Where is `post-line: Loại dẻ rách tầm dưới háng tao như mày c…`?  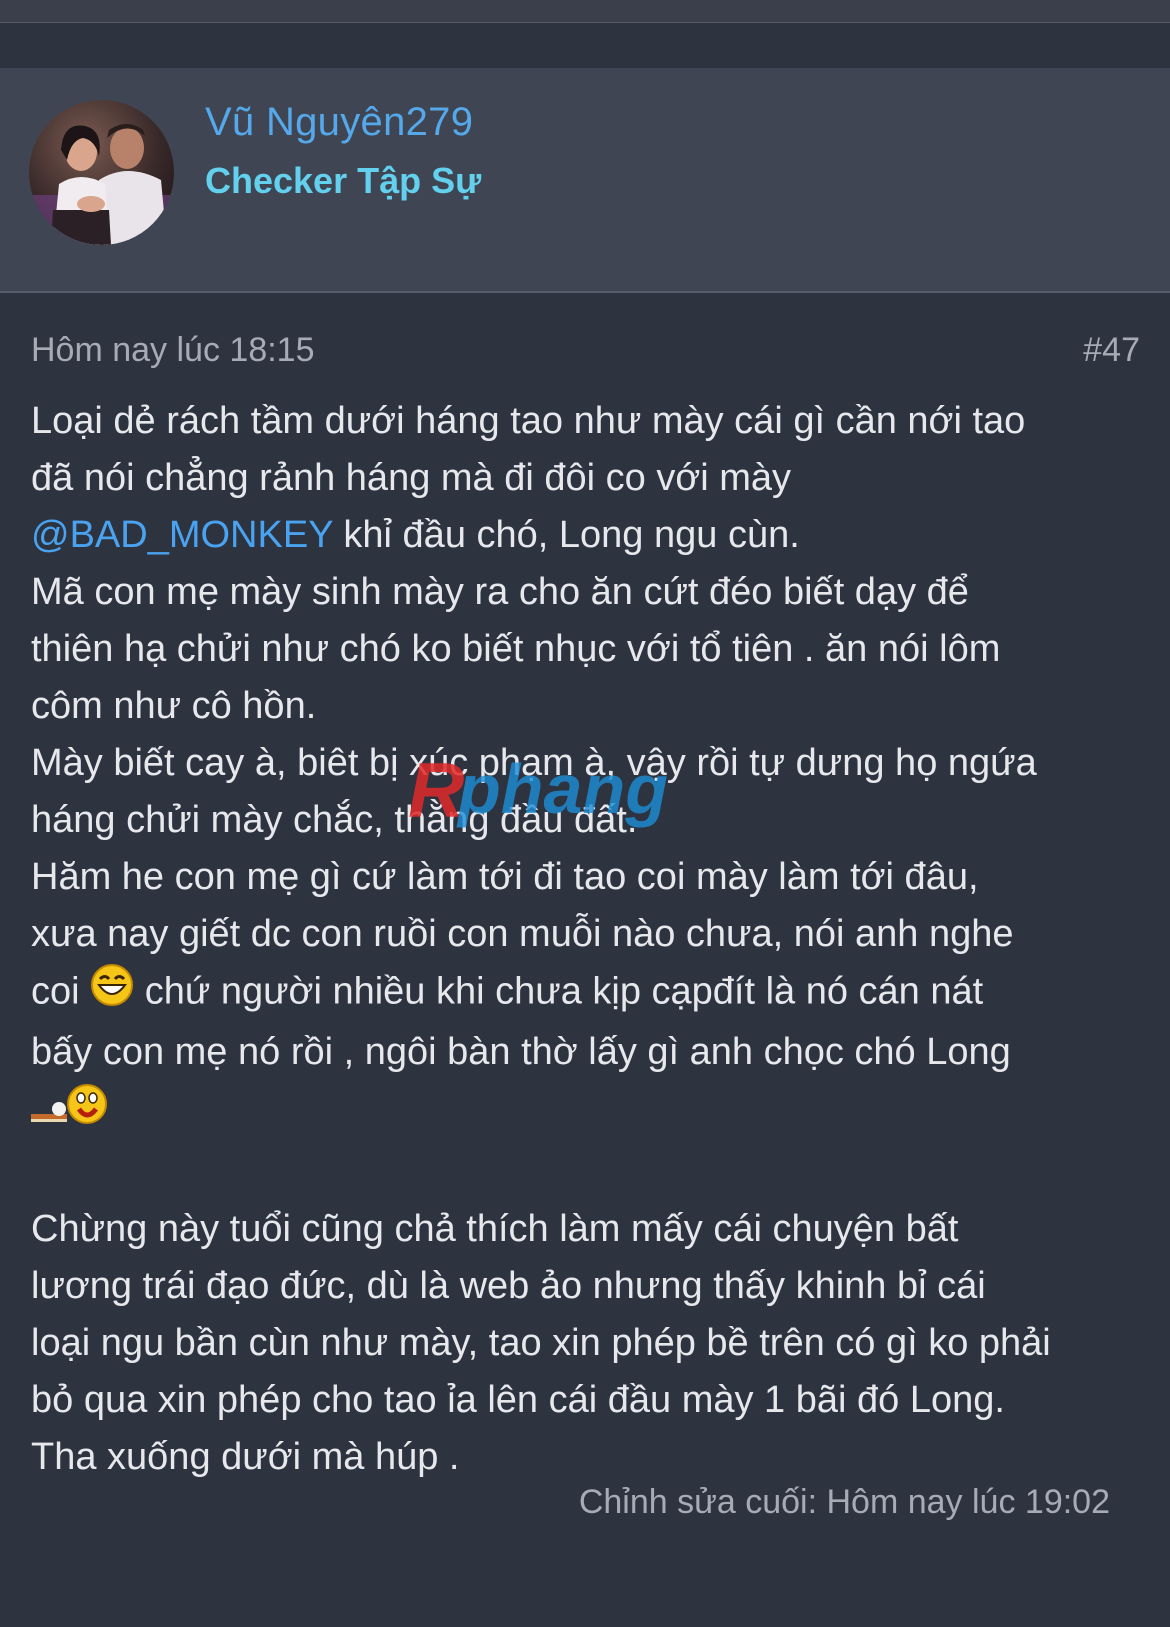 post-line: Loại dẻ rách tầm dưới háng tao như mày c… is located at coordinates (528, 421).